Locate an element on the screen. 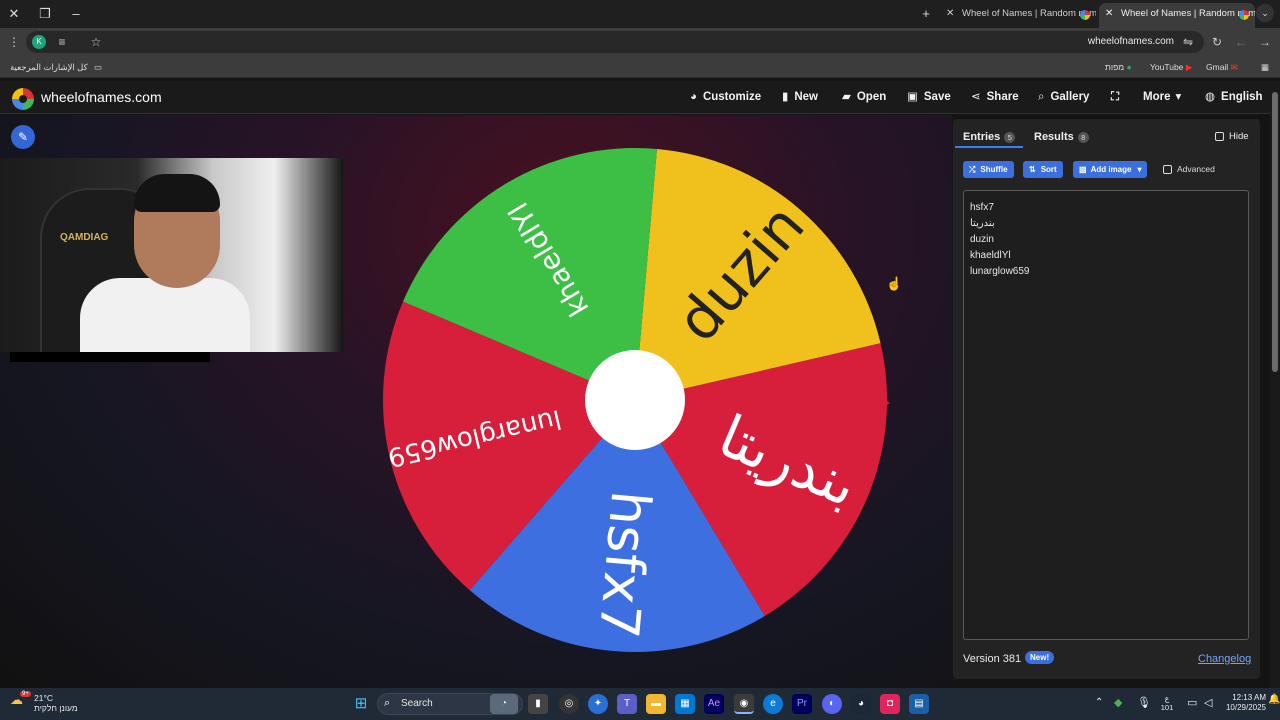 The width and height of the screenshot is (1280, 720). copilot-icon: ✦ is located at coordinates (598, 704).